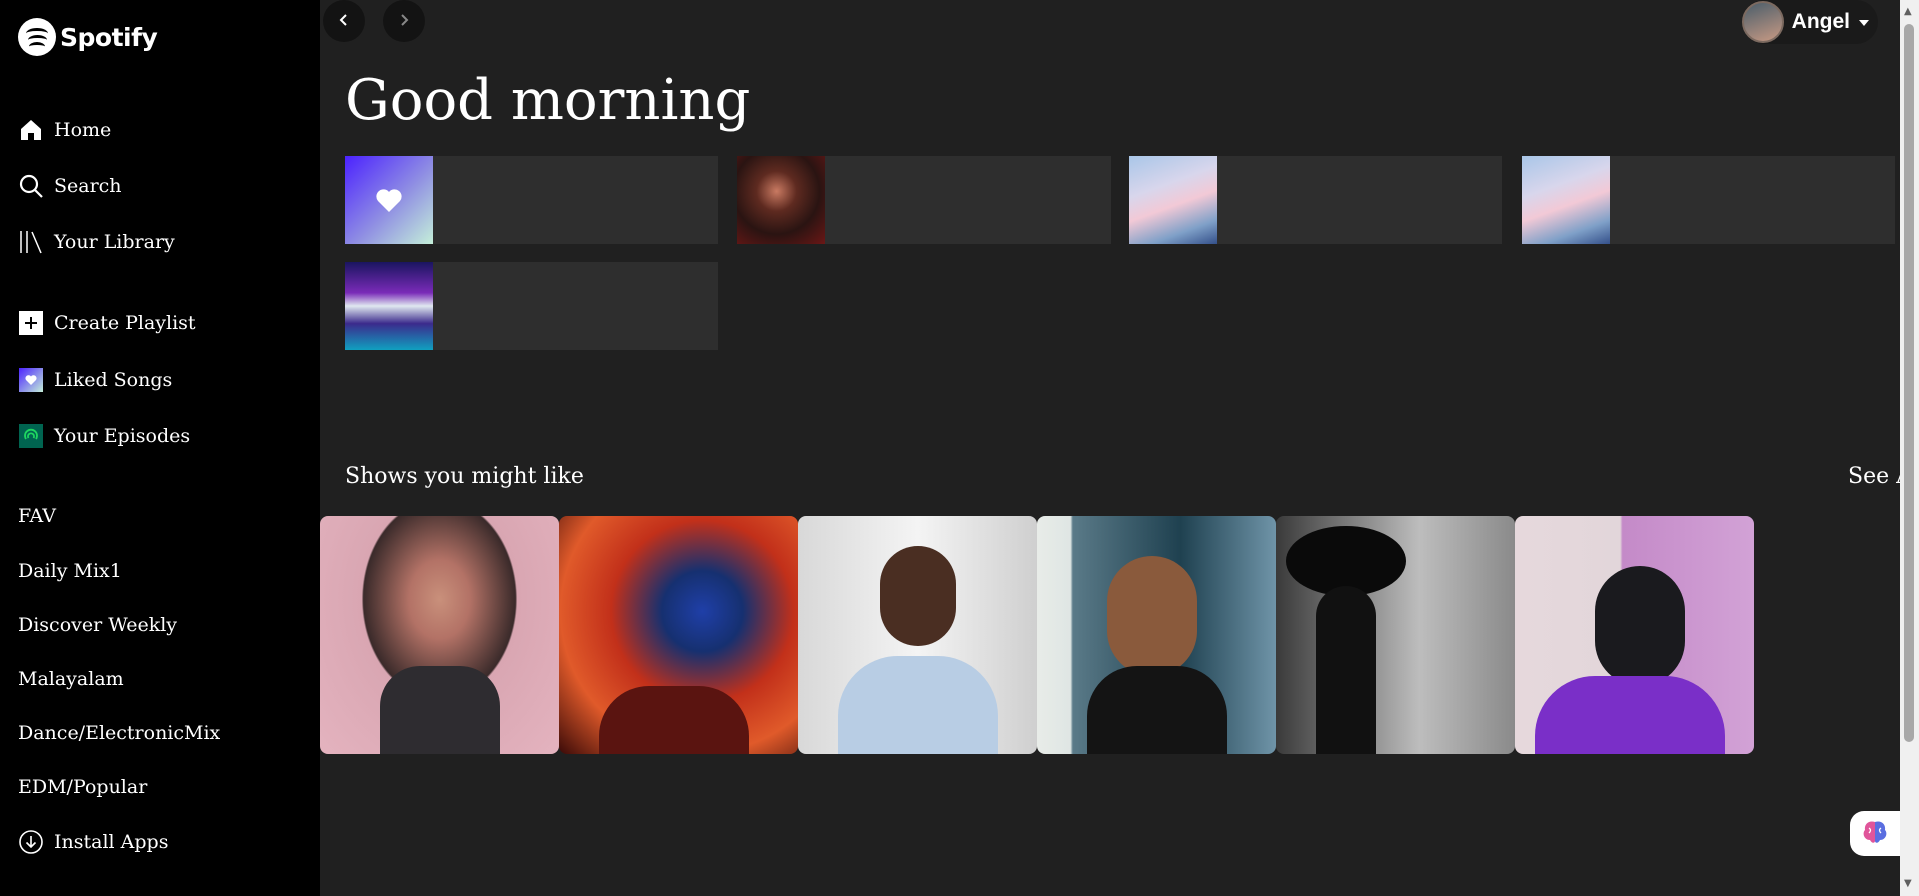 The image size is (1919, 896). I want to click on sunglasses-woman-photo, so click(1640, 626).